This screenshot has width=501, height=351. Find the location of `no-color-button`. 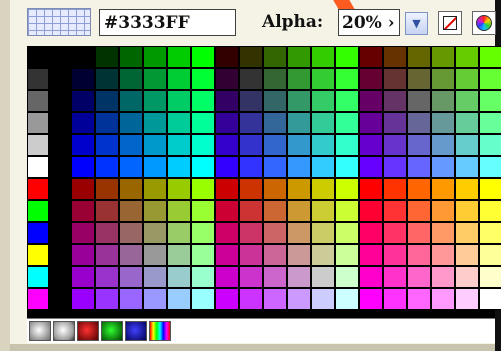

no-color-button is located at coordinates (450, 23).